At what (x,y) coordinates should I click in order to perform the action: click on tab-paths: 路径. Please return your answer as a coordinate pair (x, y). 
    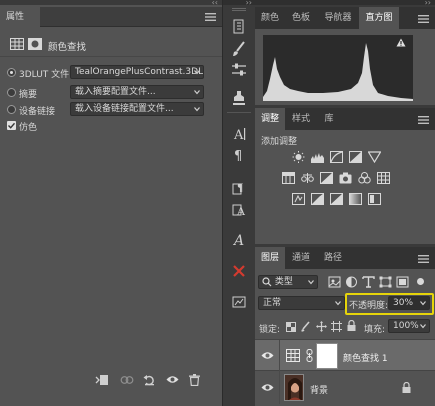
    Looking at the image, I should click on (333, 258).